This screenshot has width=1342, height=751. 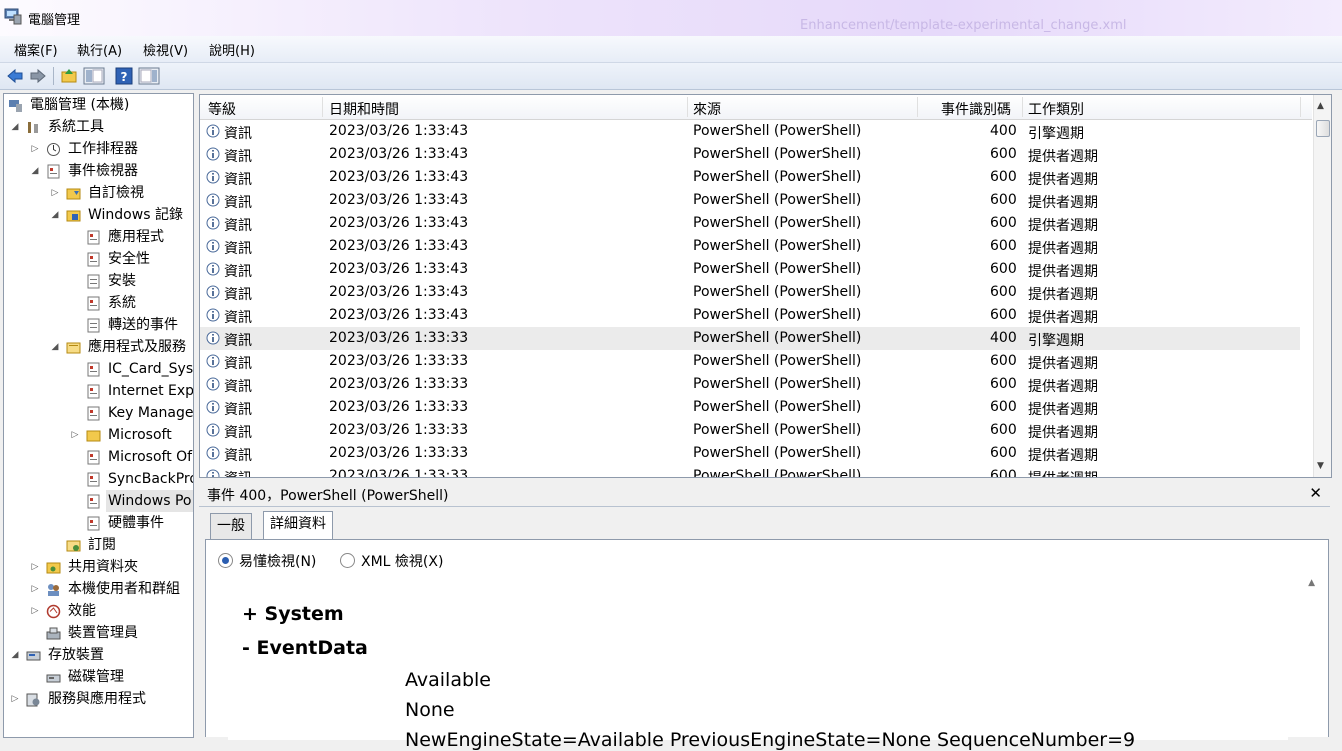 What do you see at coordinates (364, 109) in the screenshot?
I see `column-header-datetime: 日期和時間` at bounding box center [364, 109].